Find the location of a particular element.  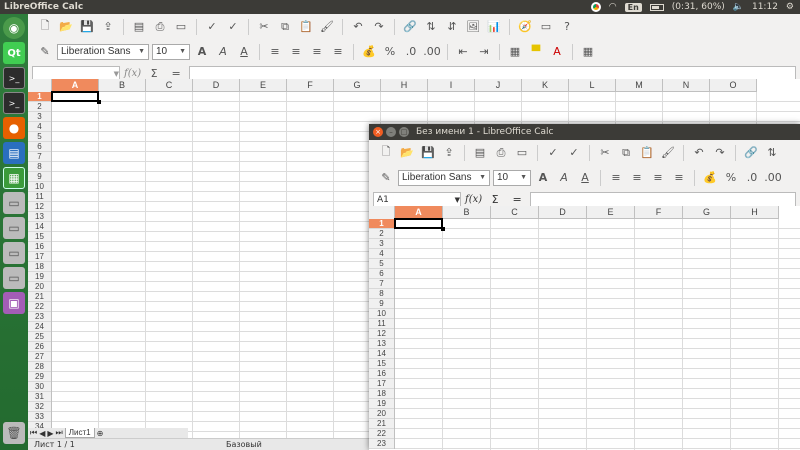

row-header: 16 is located at coordinates (39, 247).